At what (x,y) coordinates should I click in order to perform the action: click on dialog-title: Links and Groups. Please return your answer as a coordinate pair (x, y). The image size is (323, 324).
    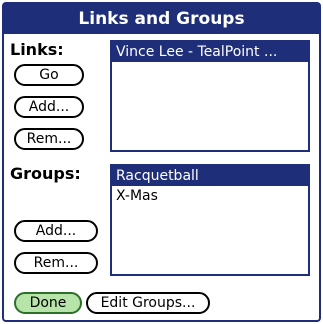
    Looking at the image, I should click on (161, 19).